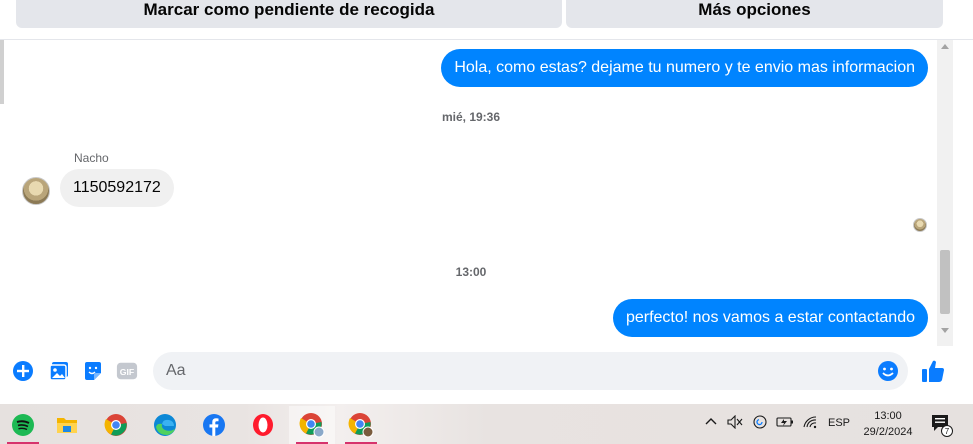 This screenshot has width=973, height=444. What do you see at coordinates (361, 425) in the screenshot?
I see `chrome-profile-2-icon` at bounding box center [361, 425].